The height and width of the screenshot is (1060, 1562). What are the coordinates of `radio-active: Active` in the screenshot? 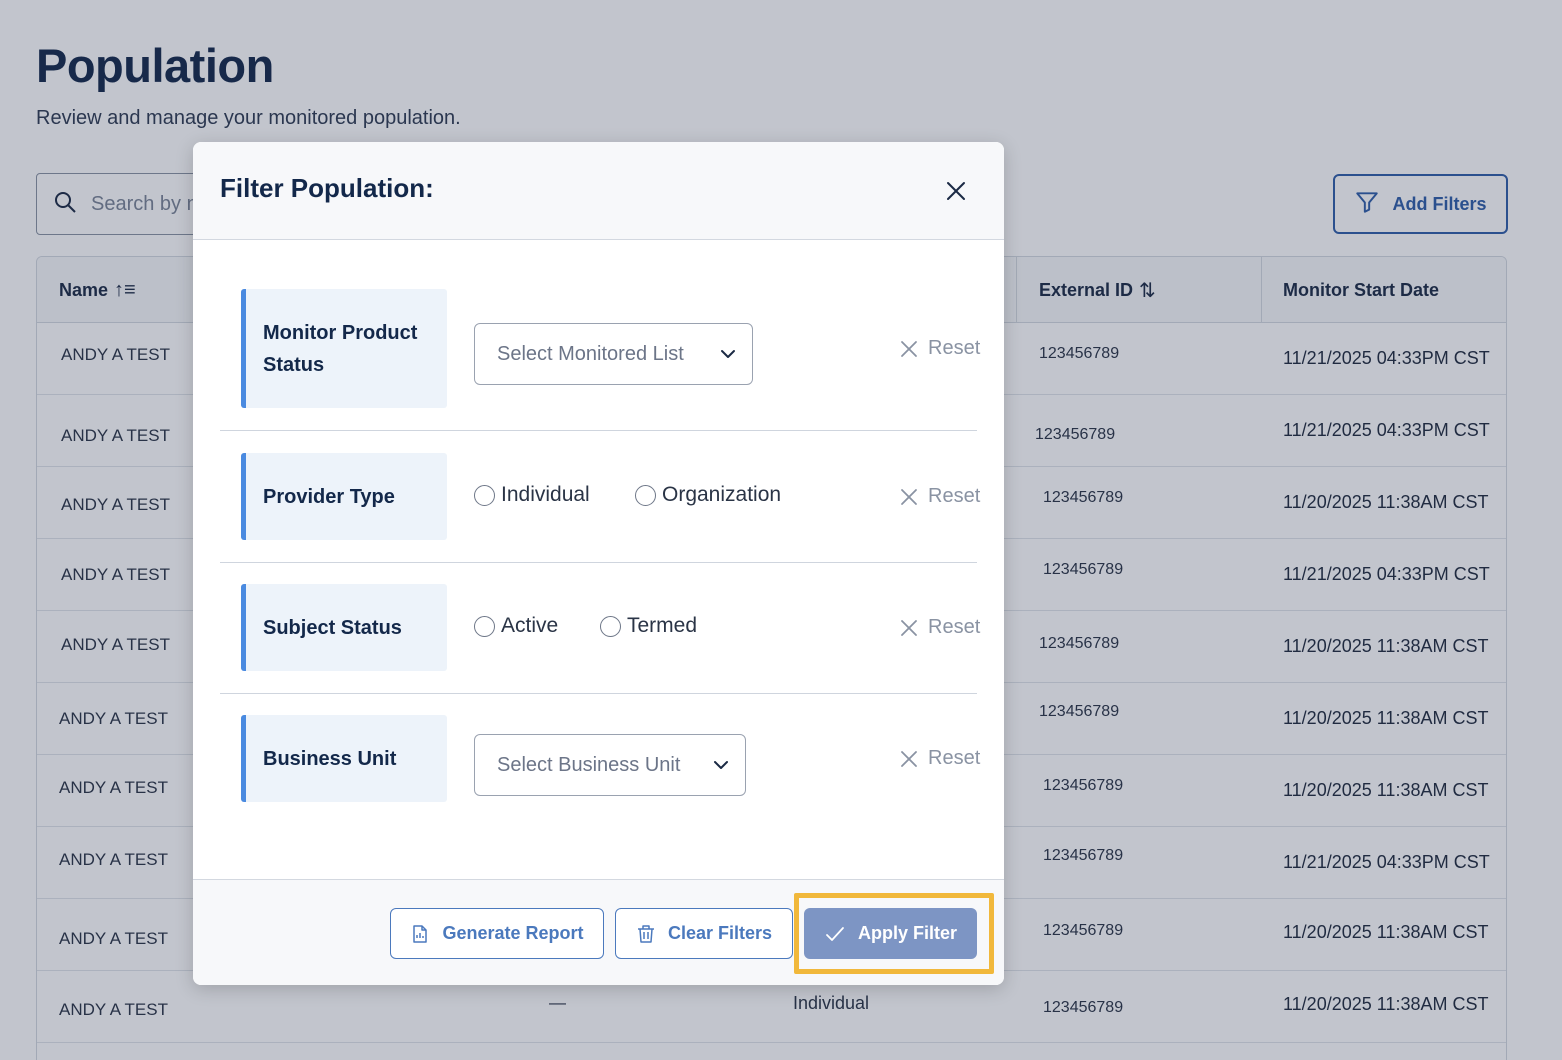 It's located at (516, 626).